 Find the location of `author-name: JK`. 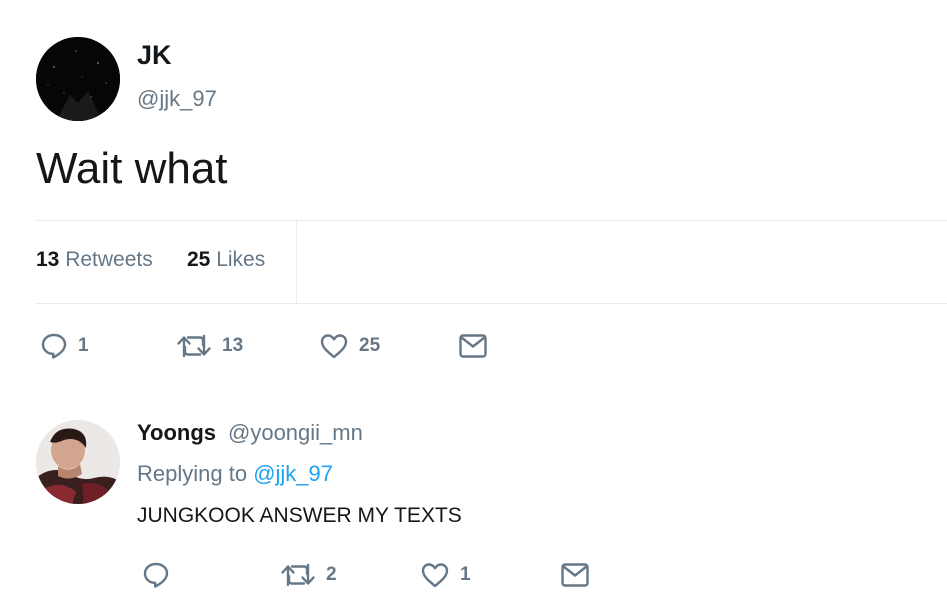

author-name: JK is located at coordinates (154, 55).